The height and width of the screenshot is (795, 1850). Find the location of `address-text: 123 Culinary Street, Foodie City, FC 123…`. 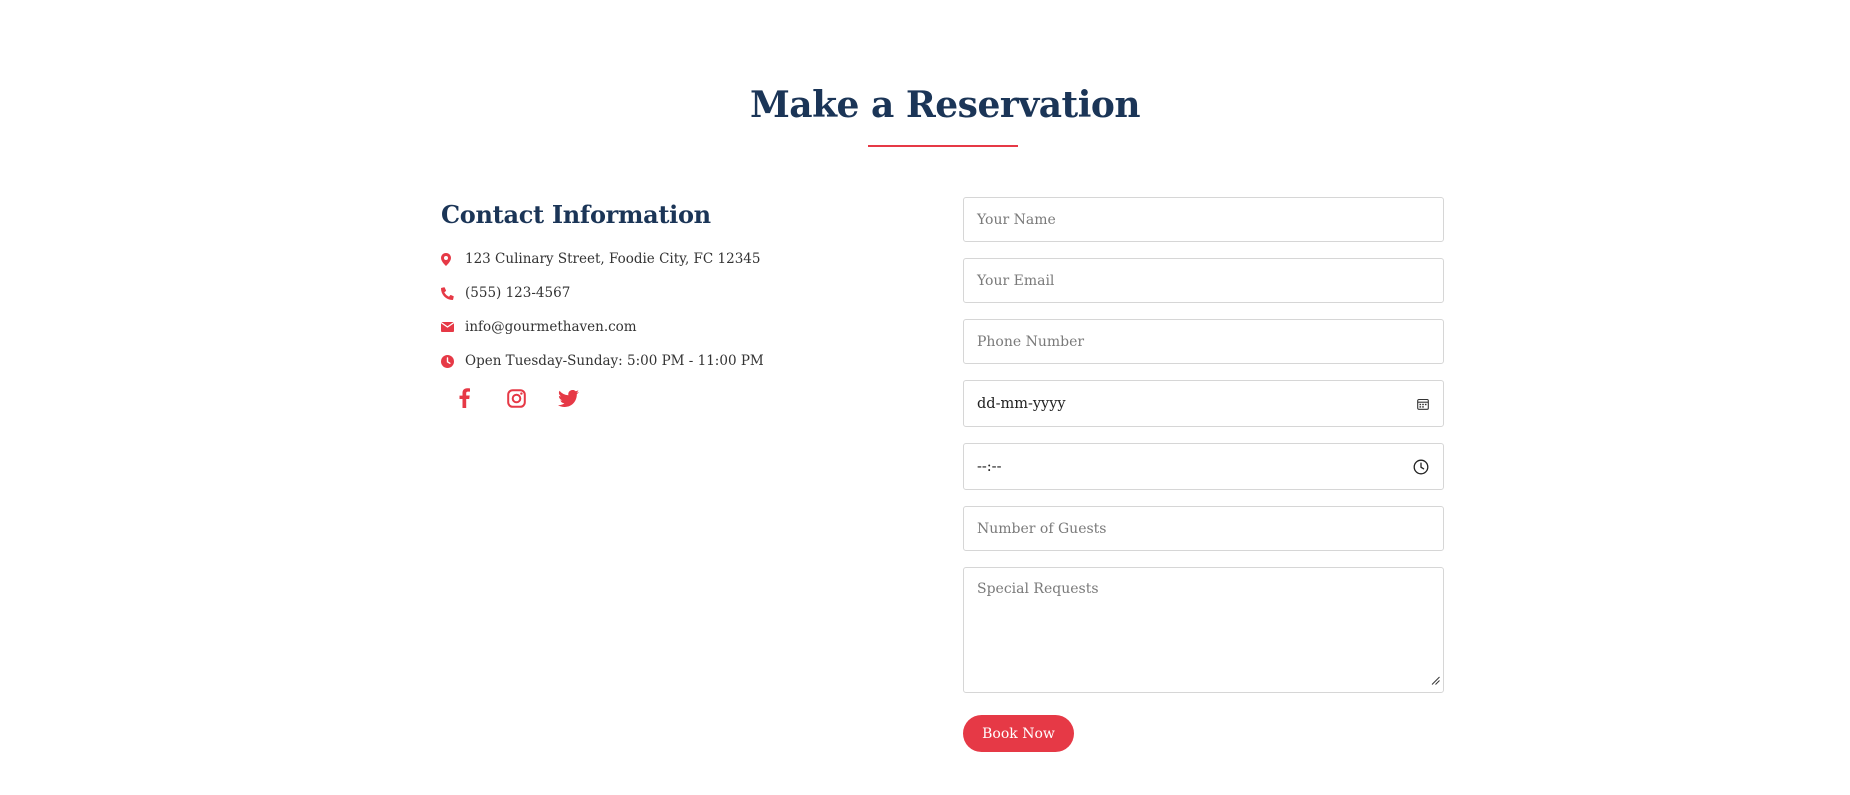

address-text: 123 Culinary Street, Foodie City, FC 123… is located at coordinates (613, 259).